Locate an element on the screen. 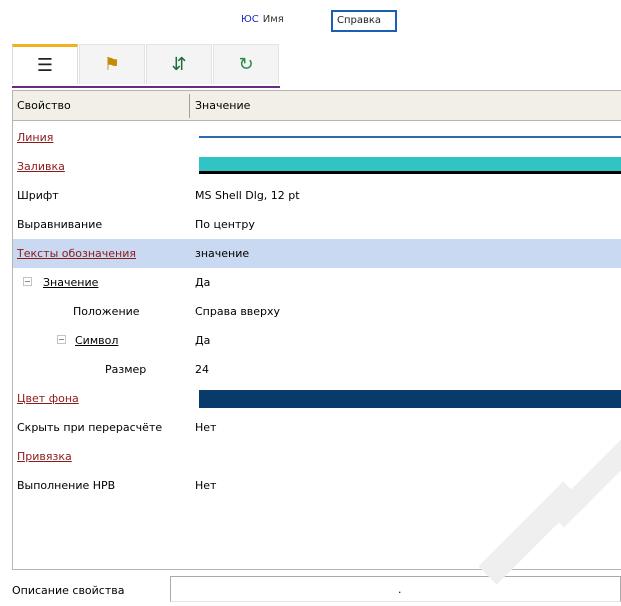 This screenshot has width=621, height=606. property-row-background: Цвет фона is located at coordinates (317, 398).